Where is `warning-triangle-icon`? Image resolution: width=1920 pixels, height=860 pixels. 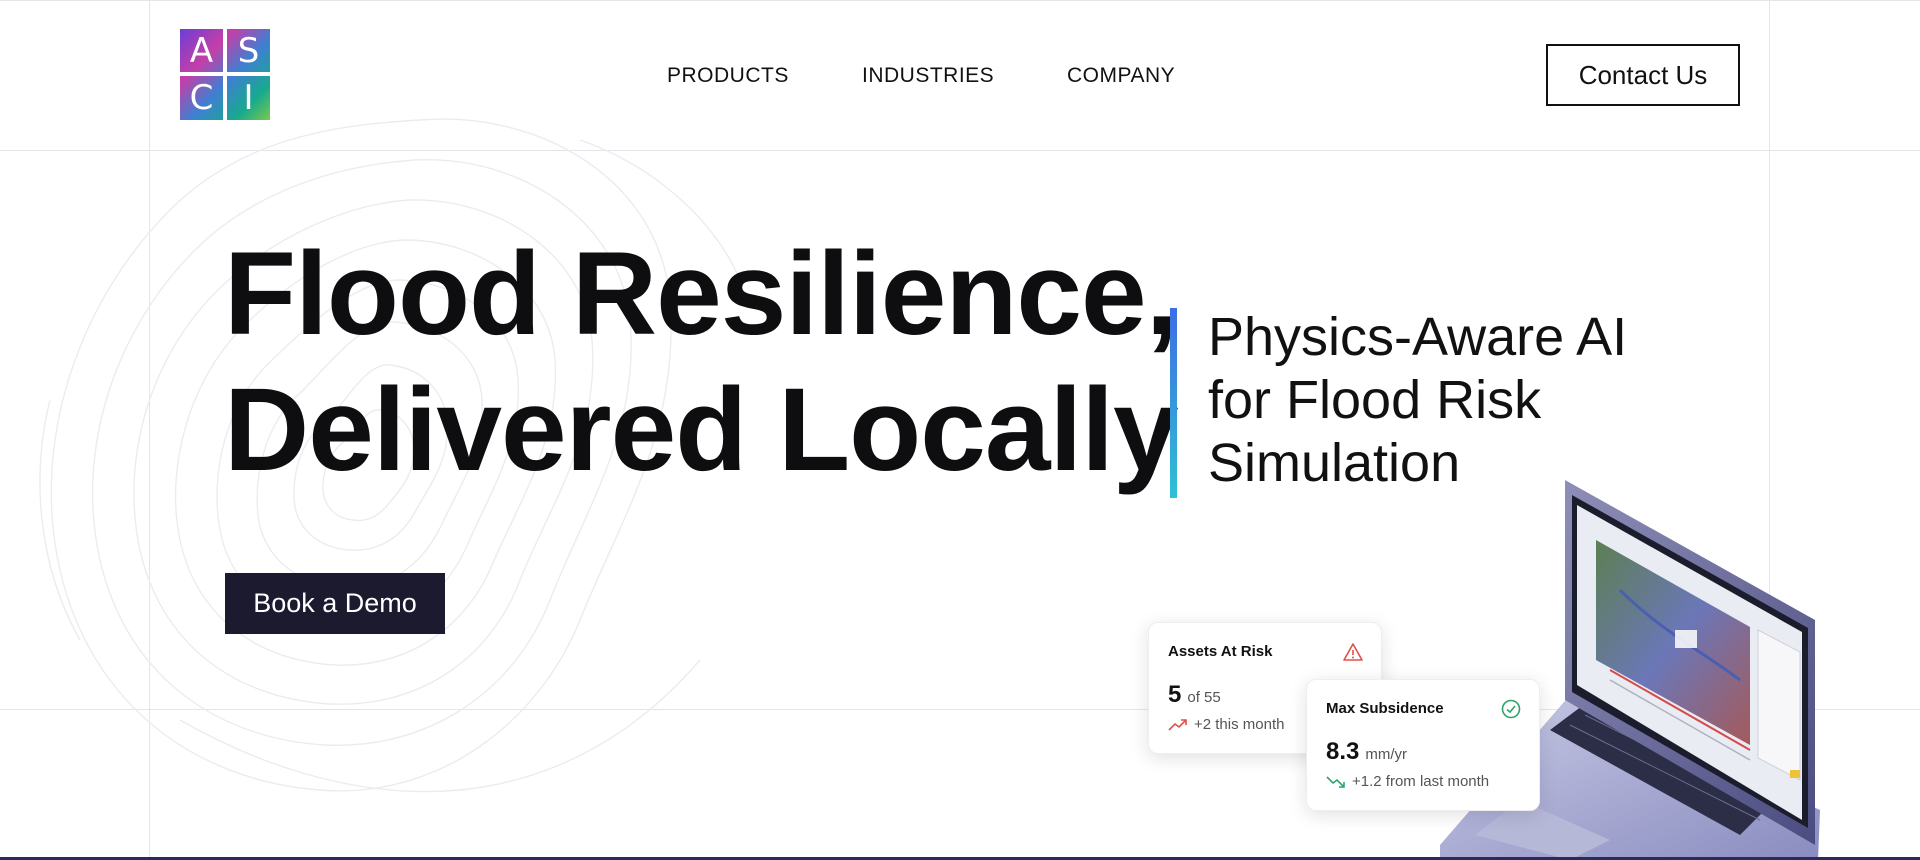
warning-triangle-icon is located at coordinates (1353, 652).